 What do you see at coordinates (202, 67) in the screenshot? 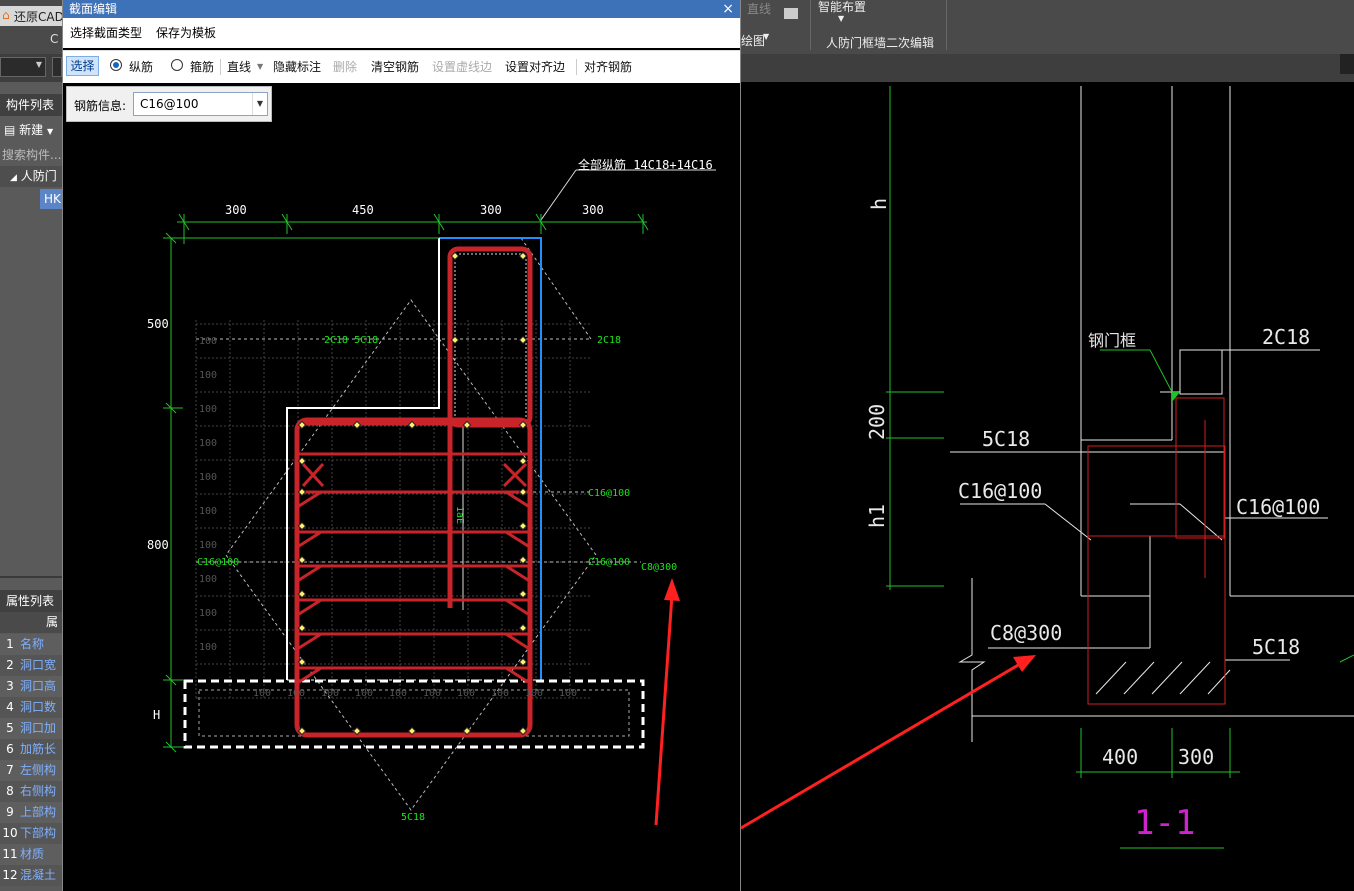
I see `stirrup-label: 箍筋` at bounding box center [202, 67].